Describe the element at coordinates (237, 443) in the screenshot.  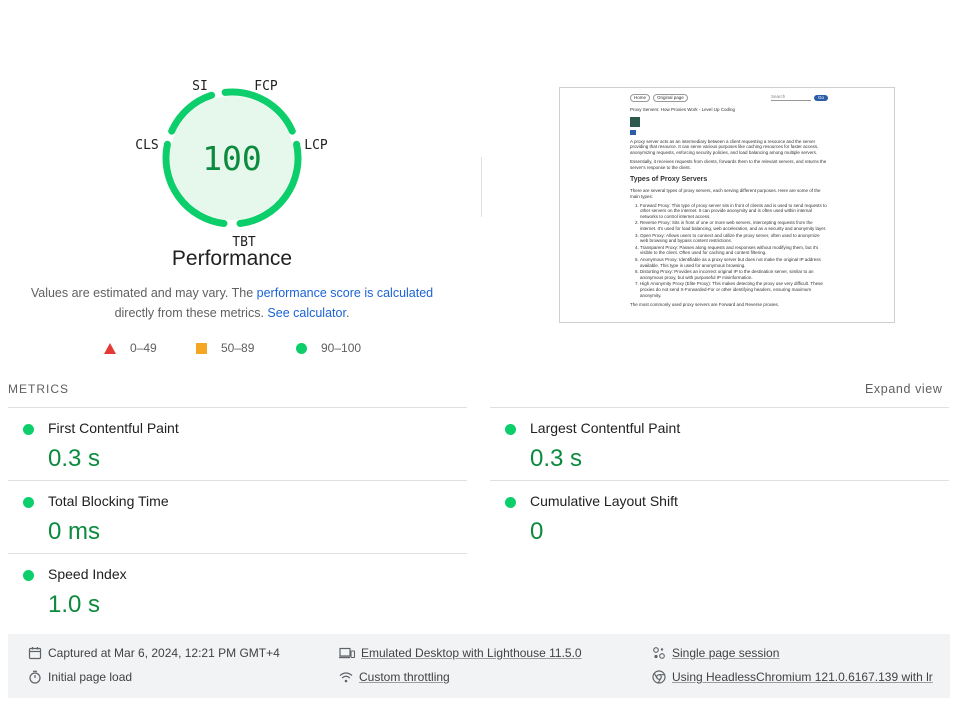
I see `metric-first-contentful-paint: First Contentful Paint 0.3 s` at that location.